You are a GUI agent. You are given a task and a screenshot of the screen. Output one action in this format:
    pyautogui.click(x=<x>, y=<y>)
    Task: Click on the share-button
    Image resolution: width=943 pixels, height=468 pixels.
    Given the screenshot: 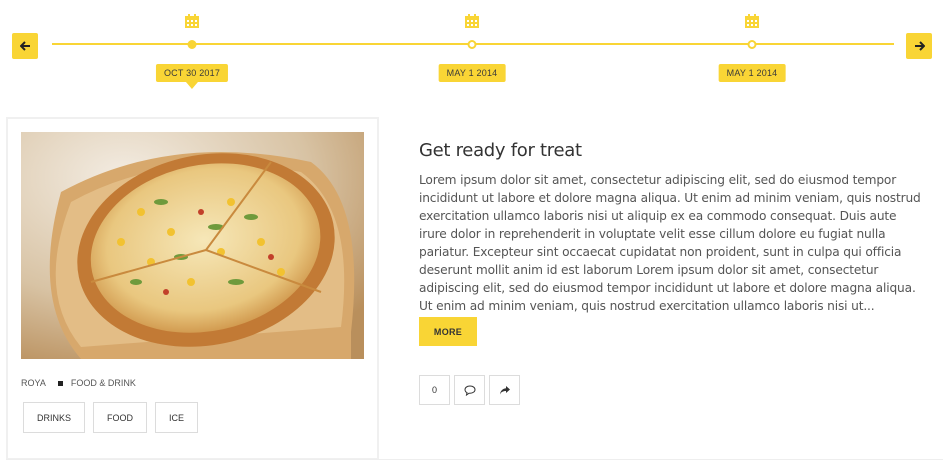 What is the action you would take?
    pyautogui.click(x=504, y=390)
    